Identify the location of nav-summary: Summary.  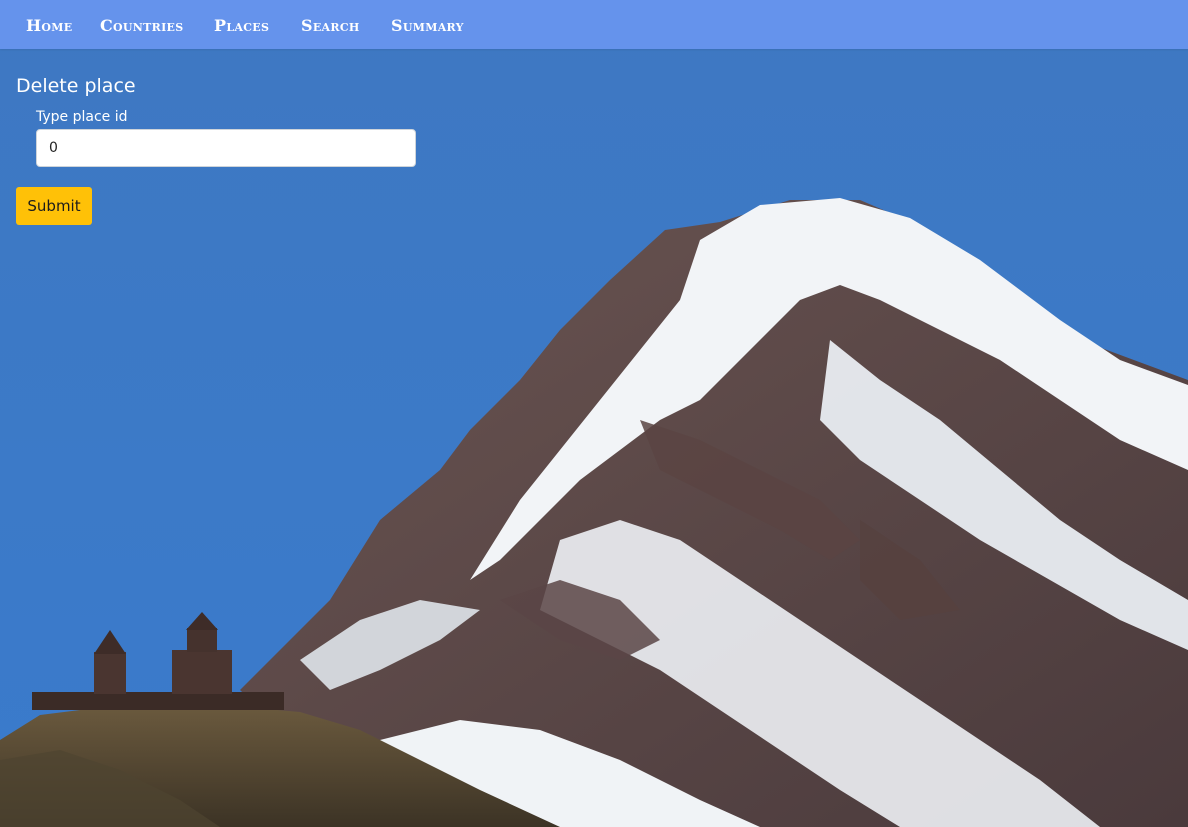
(427, 24).